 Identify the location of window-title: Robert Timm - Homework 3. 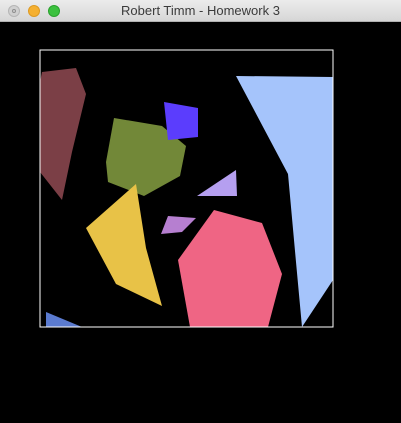
(200, 10).